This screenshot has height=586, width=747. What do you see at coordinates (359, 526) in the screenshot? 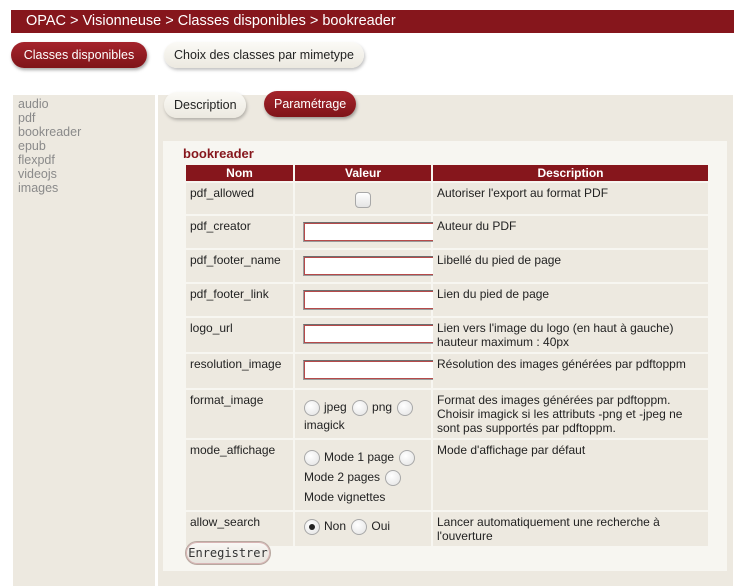
I see `radio-oui` at bounding box center [359, 526].